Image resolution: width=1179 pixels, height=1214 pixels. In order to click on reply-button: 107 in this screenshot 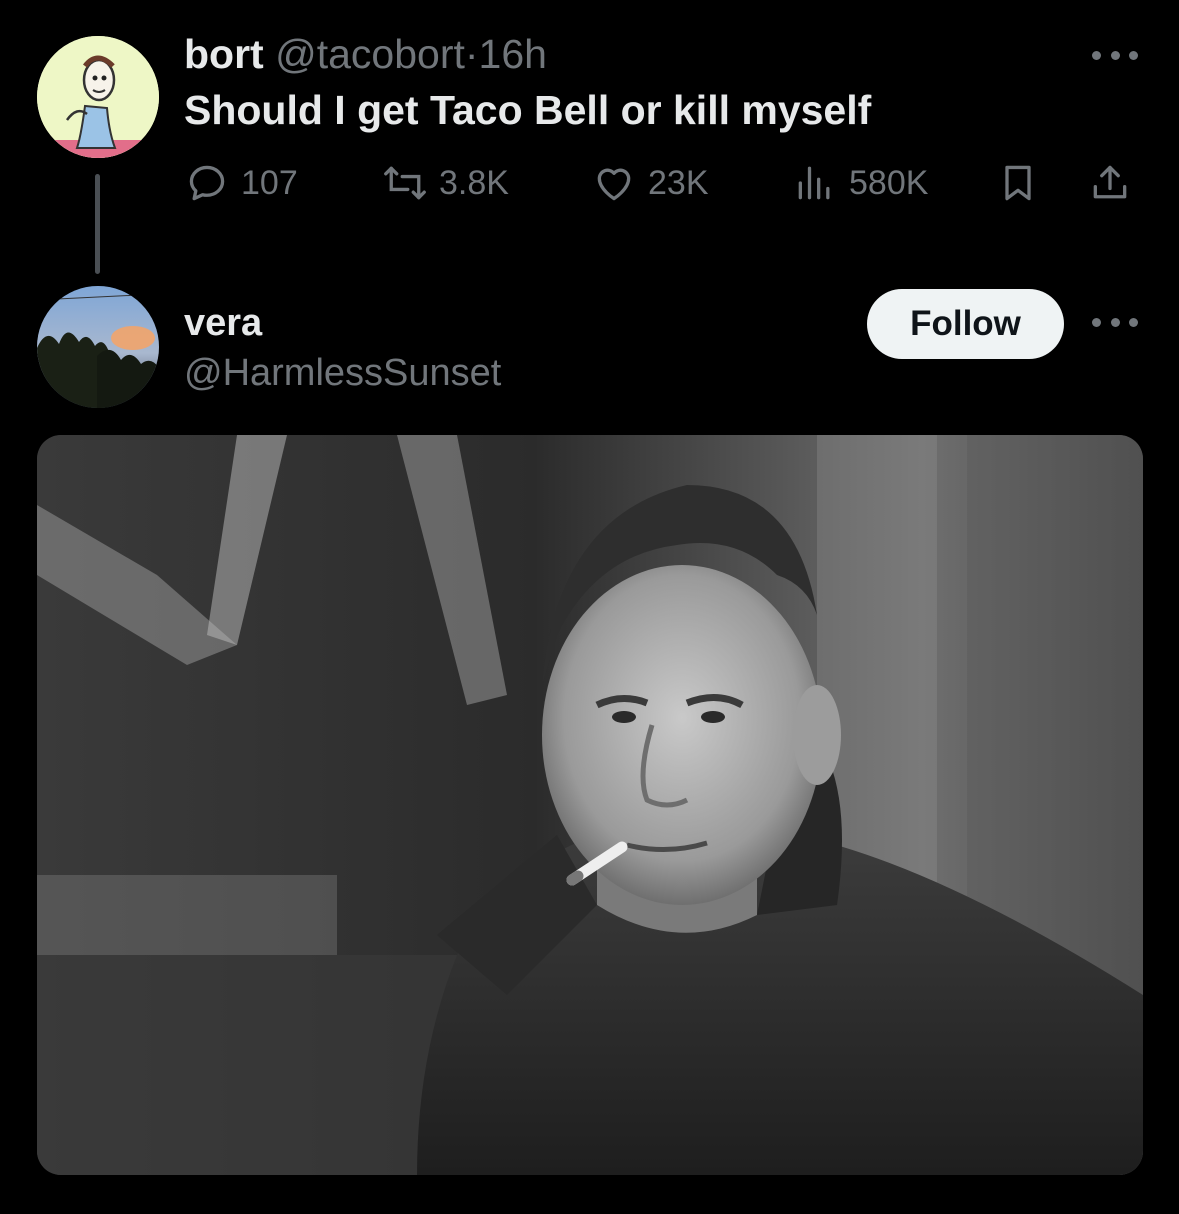, I will do `click(241, 183)`.